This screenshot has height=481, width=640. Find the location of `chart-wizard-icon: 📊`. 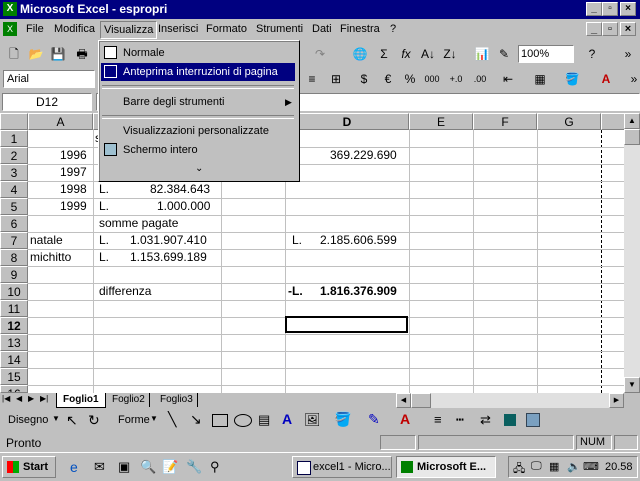

chart-wizard-icon: 📊 is located at coordinates (482, 54).